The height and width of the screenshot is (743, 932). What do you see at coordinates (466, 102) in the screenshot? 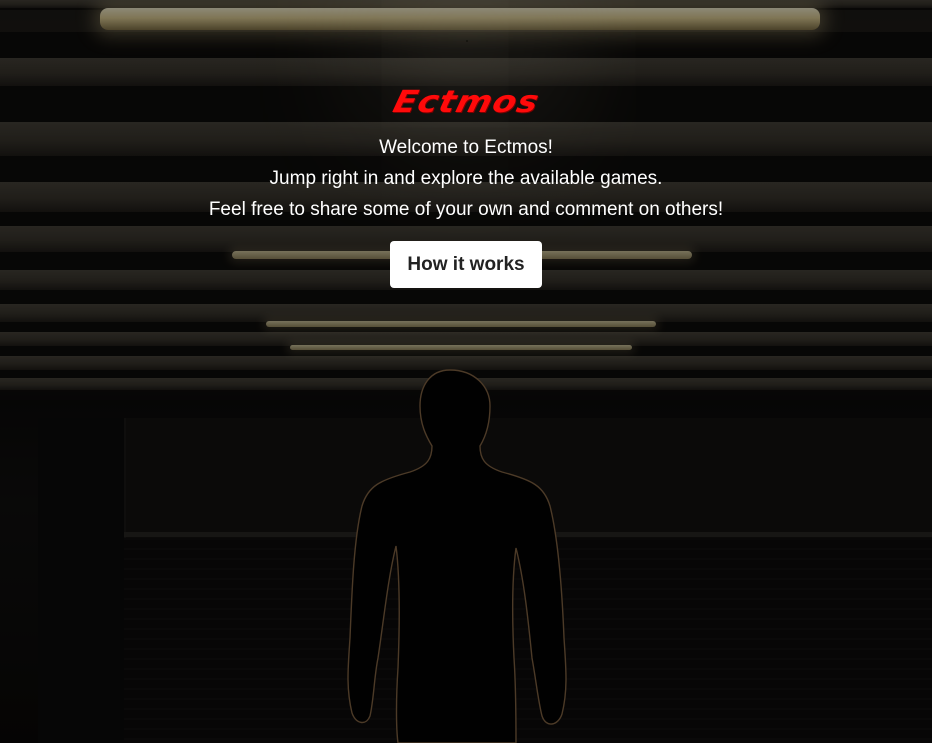
I see `site-logo: Ectmos` at bounding box center [466, 102].